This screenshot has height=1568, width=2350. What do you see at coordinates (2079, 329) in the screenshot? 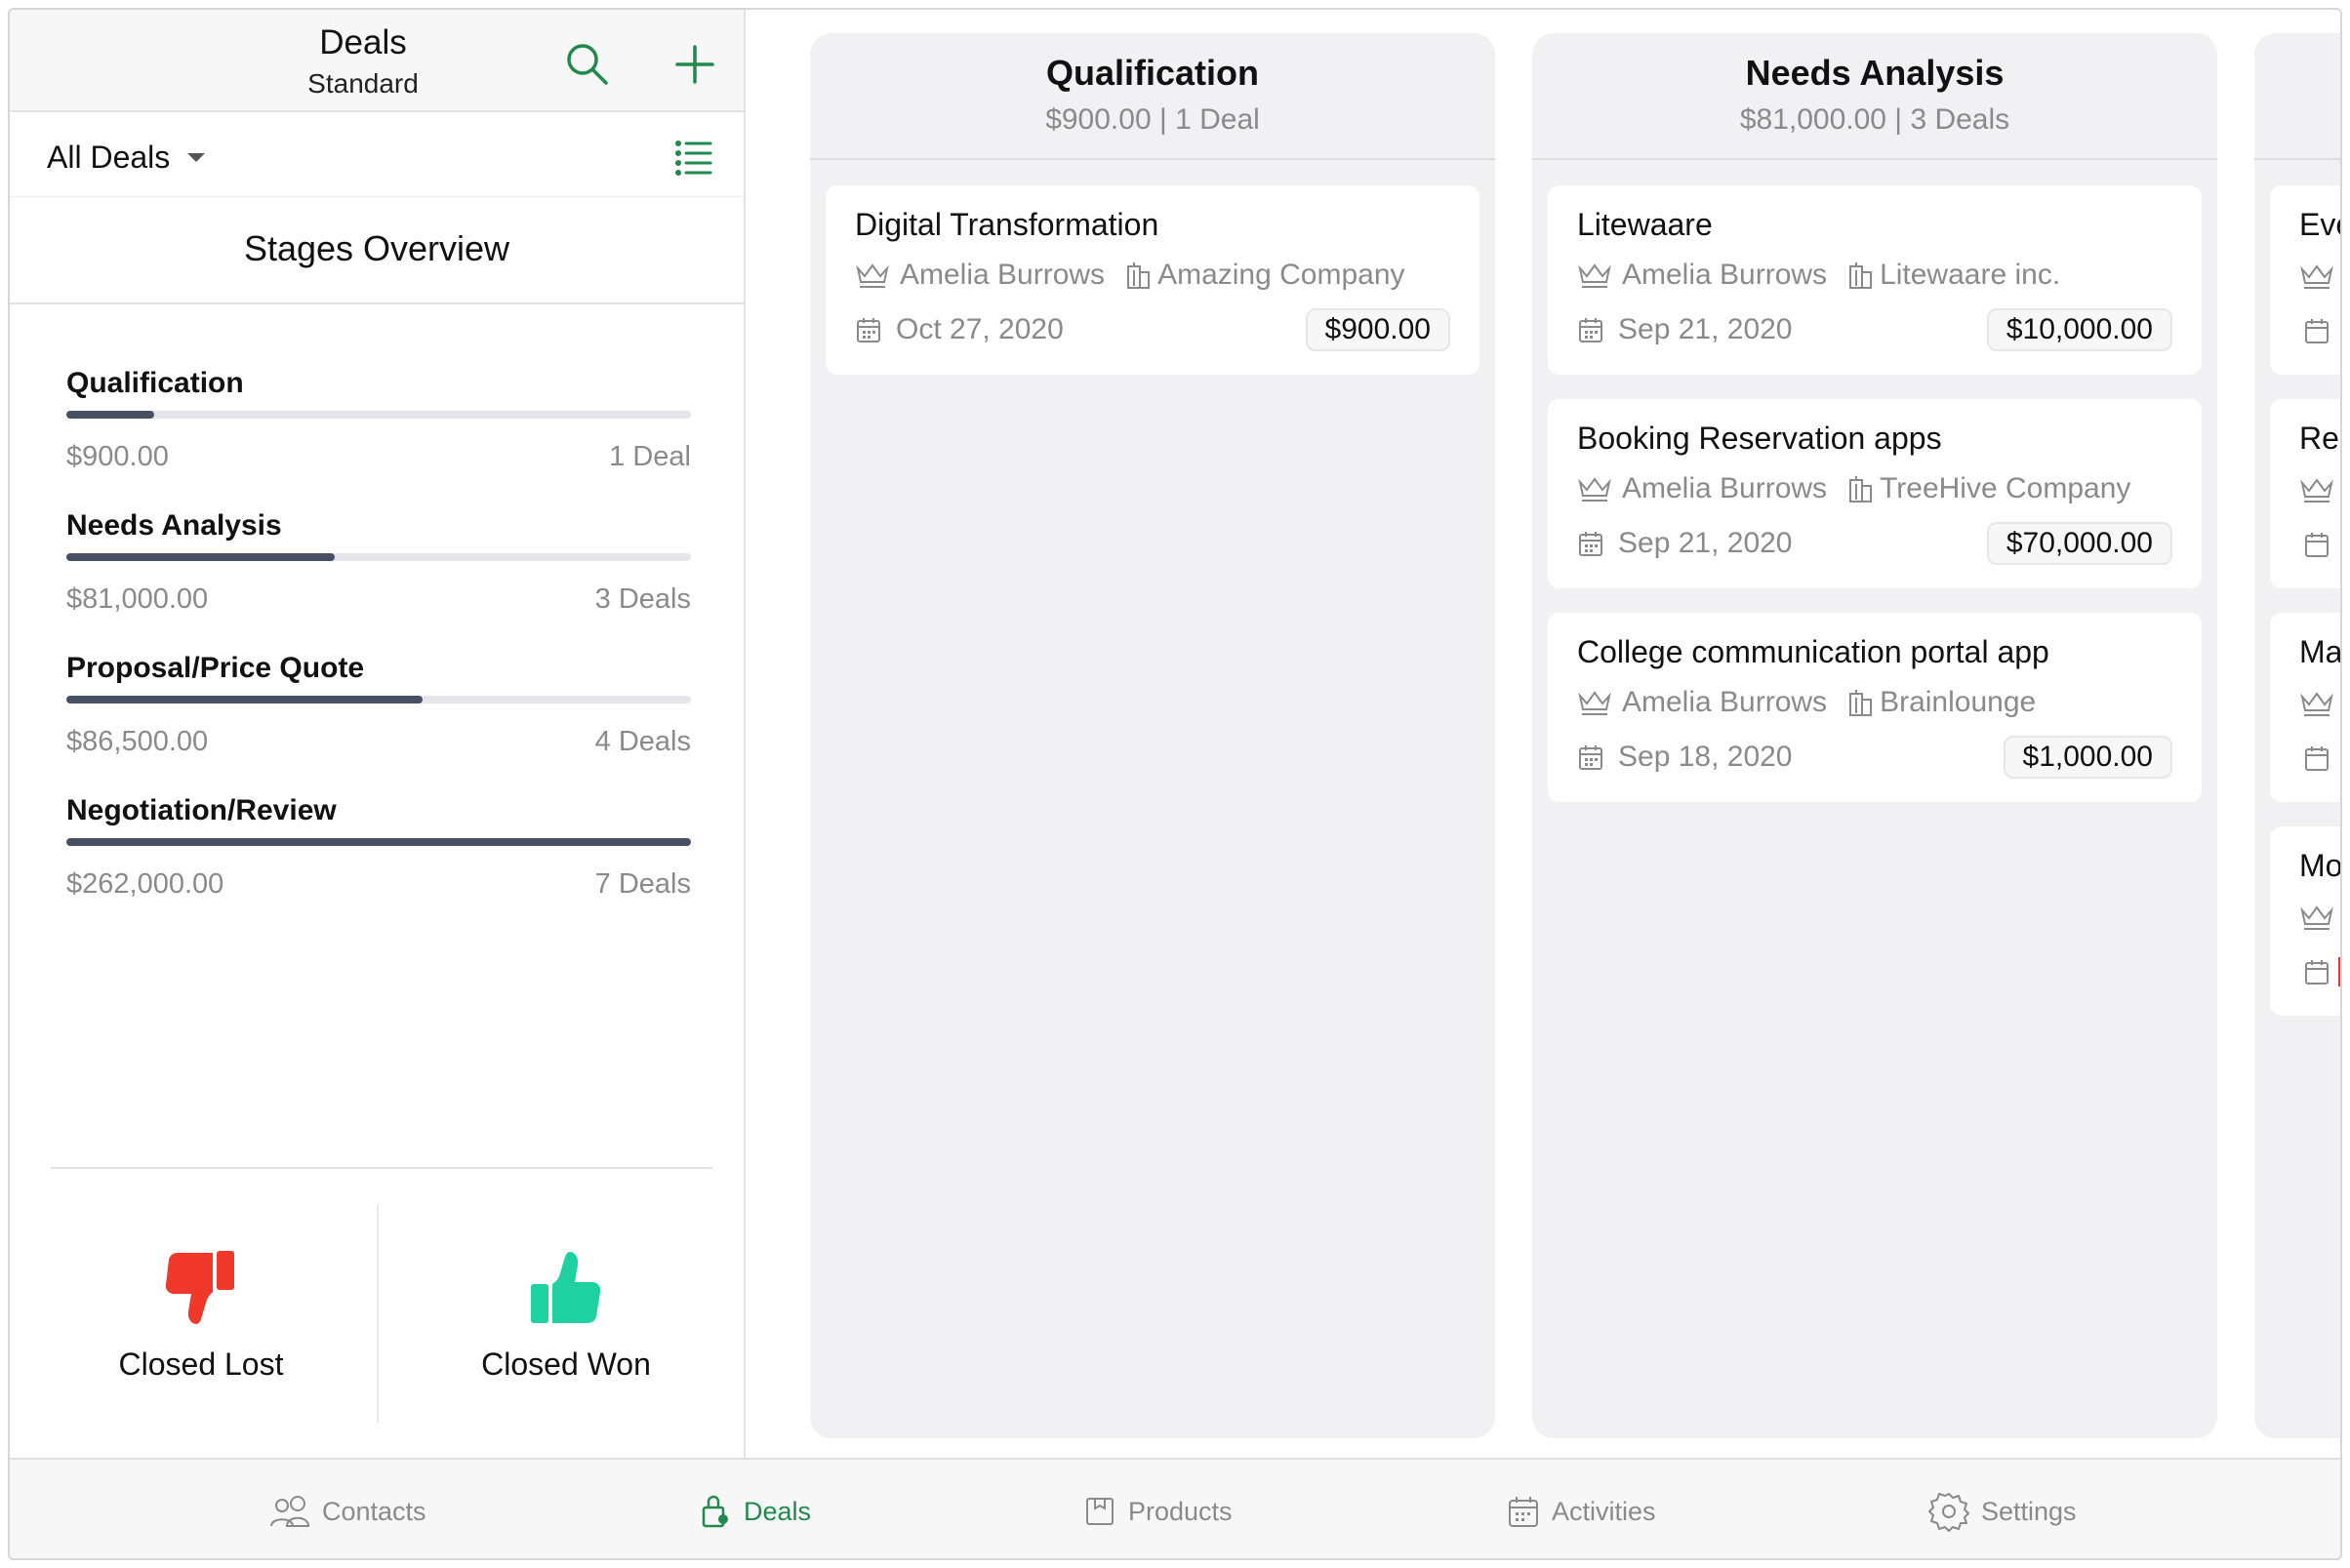
I see `deal-amount-badge: $10,000.00` at bounding box center [2079, 329].